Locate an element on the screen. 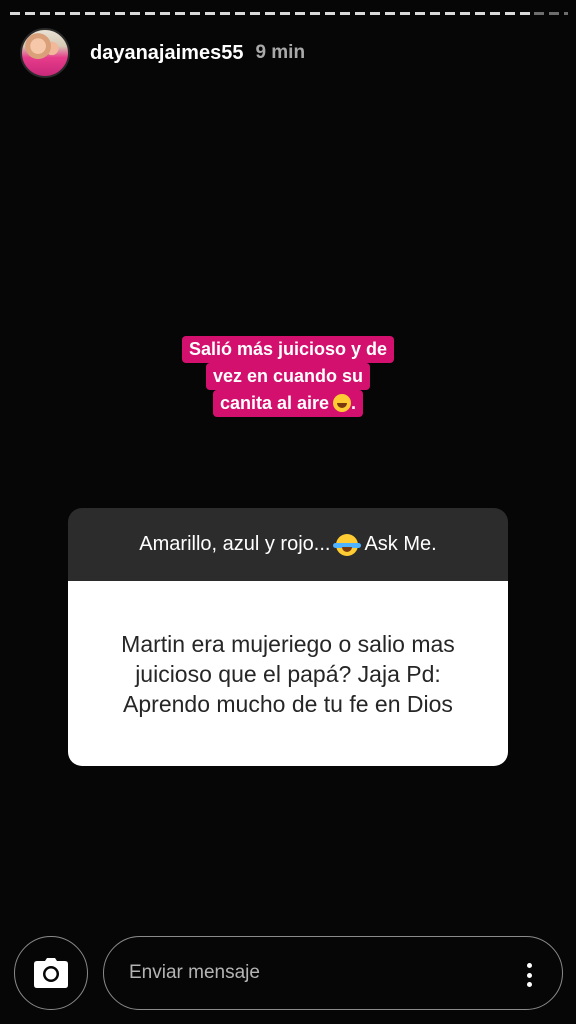 This screenshot has height=1024, width=576. caption-line: vez en cuando su is located at coordinates (288, 376).